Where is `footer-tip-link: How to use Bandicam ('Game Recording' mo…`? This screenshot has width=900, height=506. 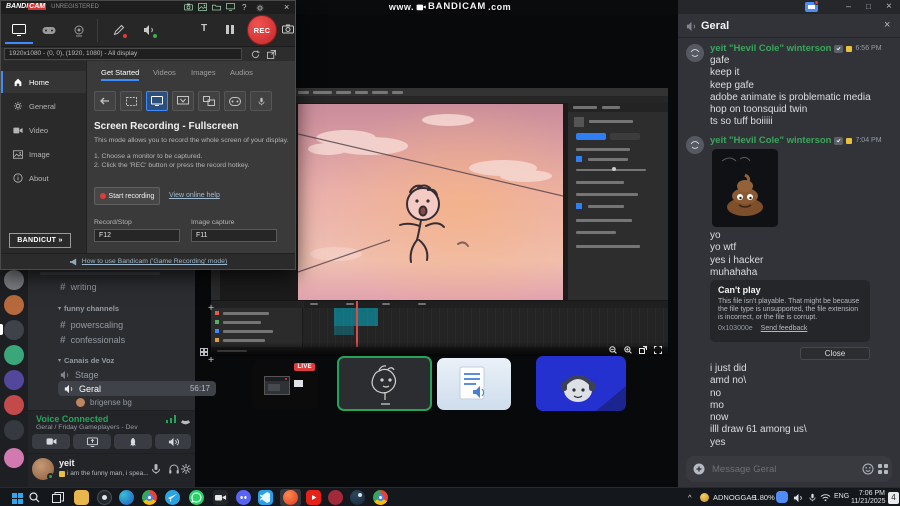 footer-tip-link: How to use Bandicam ('Game Recording' mo… is located at coordinates (154, 261).